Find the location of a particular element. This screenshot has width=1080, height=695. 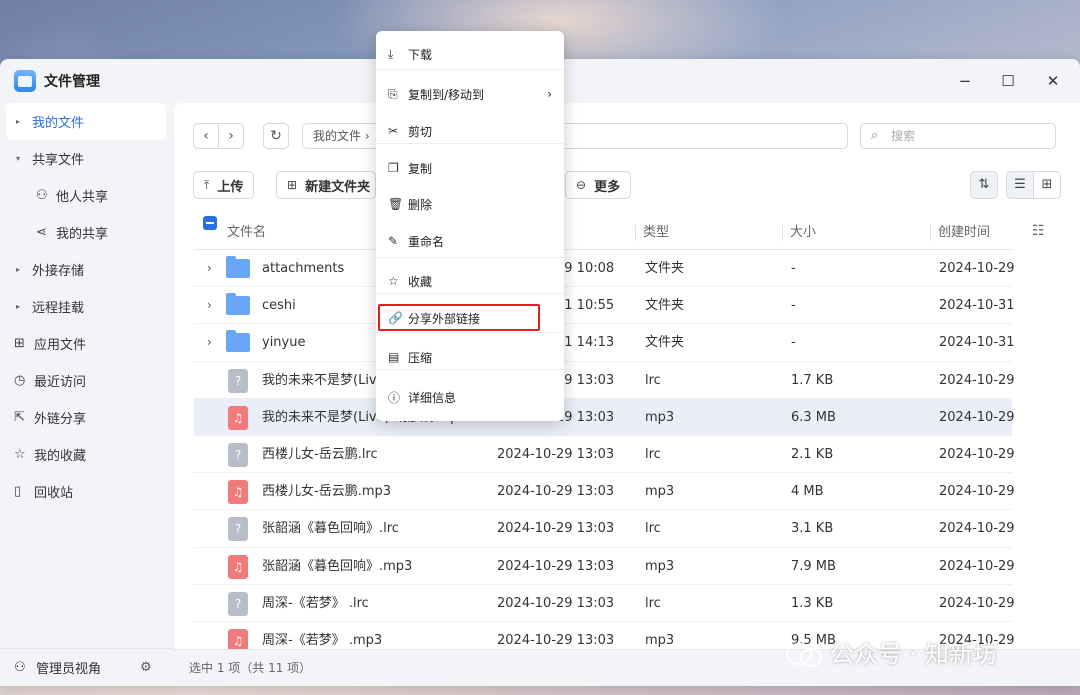

new-folder-icon: ⊞ is located at coordinates (292, 185).